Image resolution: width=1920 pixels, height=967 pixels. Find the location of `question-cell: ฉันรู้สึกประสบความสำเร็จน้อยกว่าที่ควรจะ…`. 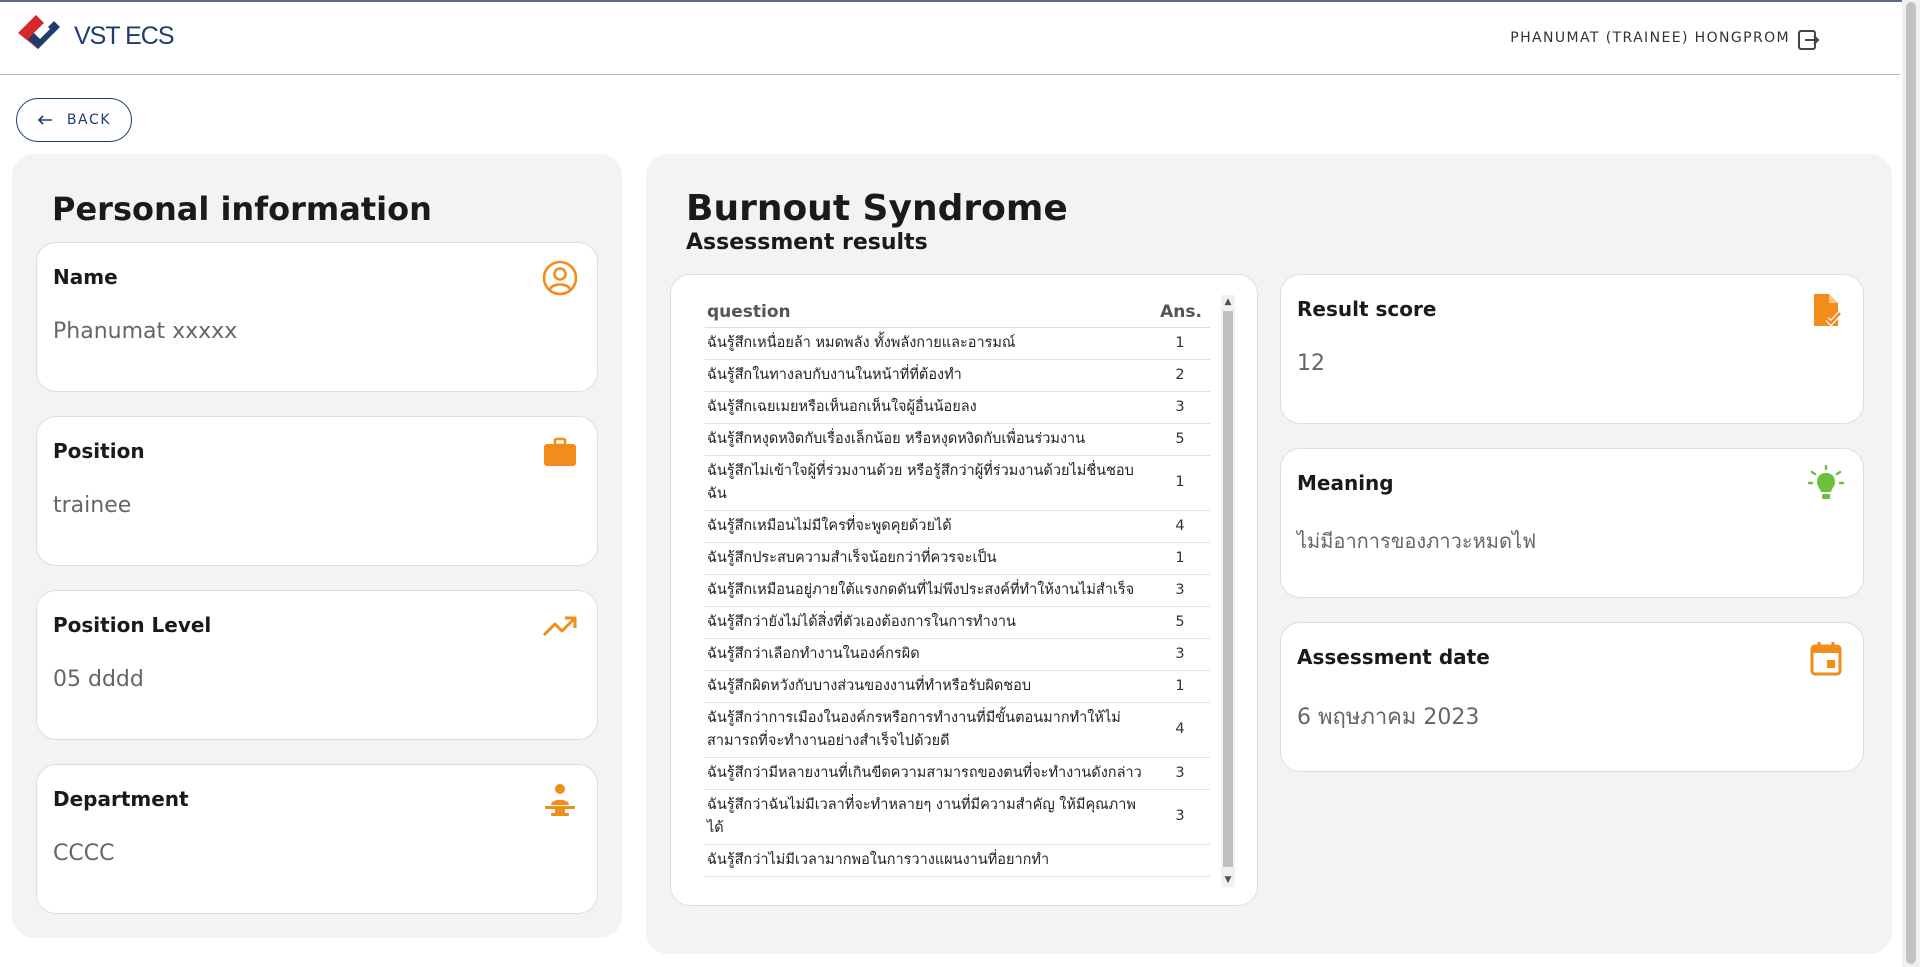

question-cell: ฉันรู้สึกประสบความสำเร็จน้อยกว่าที่ควรจะ… is located at coordinates (927, 558).